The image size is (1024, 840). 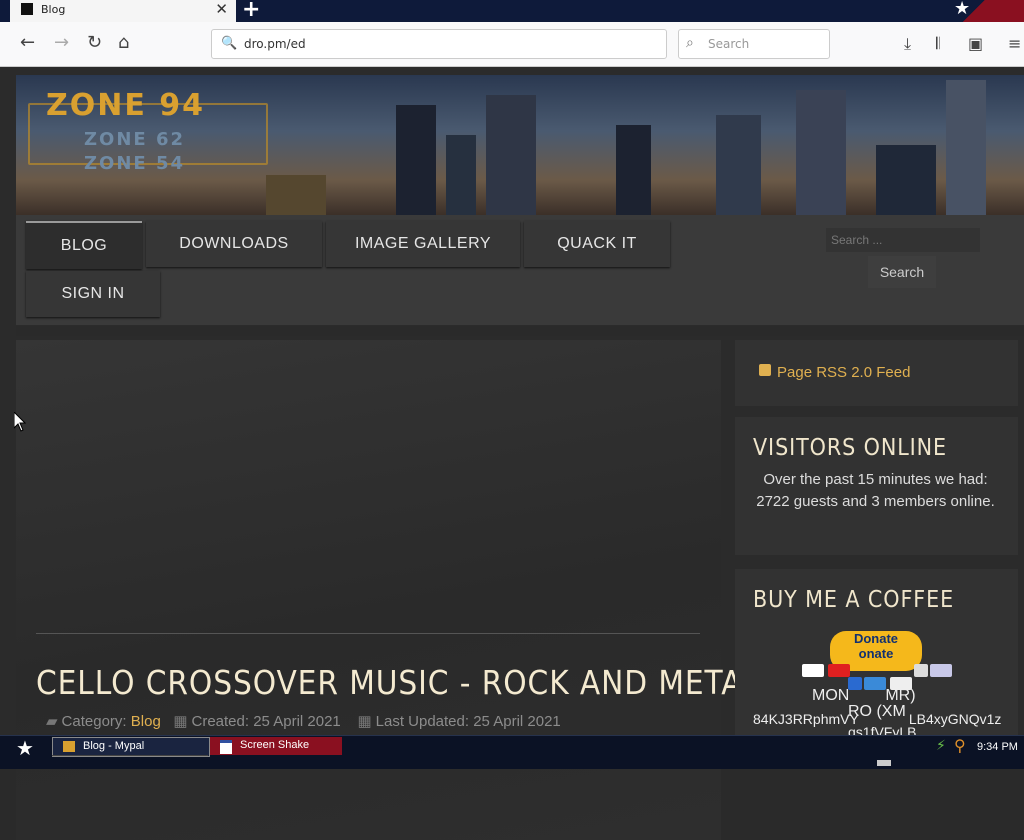 I want to click on donate-label: Donate, so click(x=876, y=638).